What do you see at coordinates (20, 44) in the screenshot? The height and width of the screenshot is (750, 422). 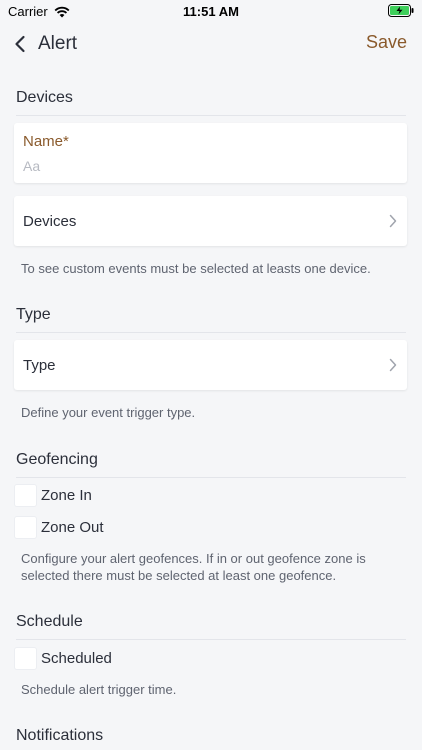 I see `chevron-left-icon` at bounding box center [20, 44].